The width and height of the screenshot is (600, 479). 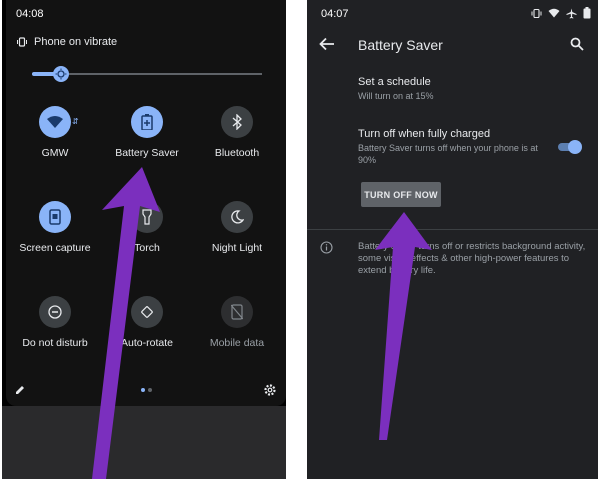 What do you see at coordinates (394, 82) in the screenshot?
I see `schedule-title: Set a schedule` at bounding box center [394, 82].